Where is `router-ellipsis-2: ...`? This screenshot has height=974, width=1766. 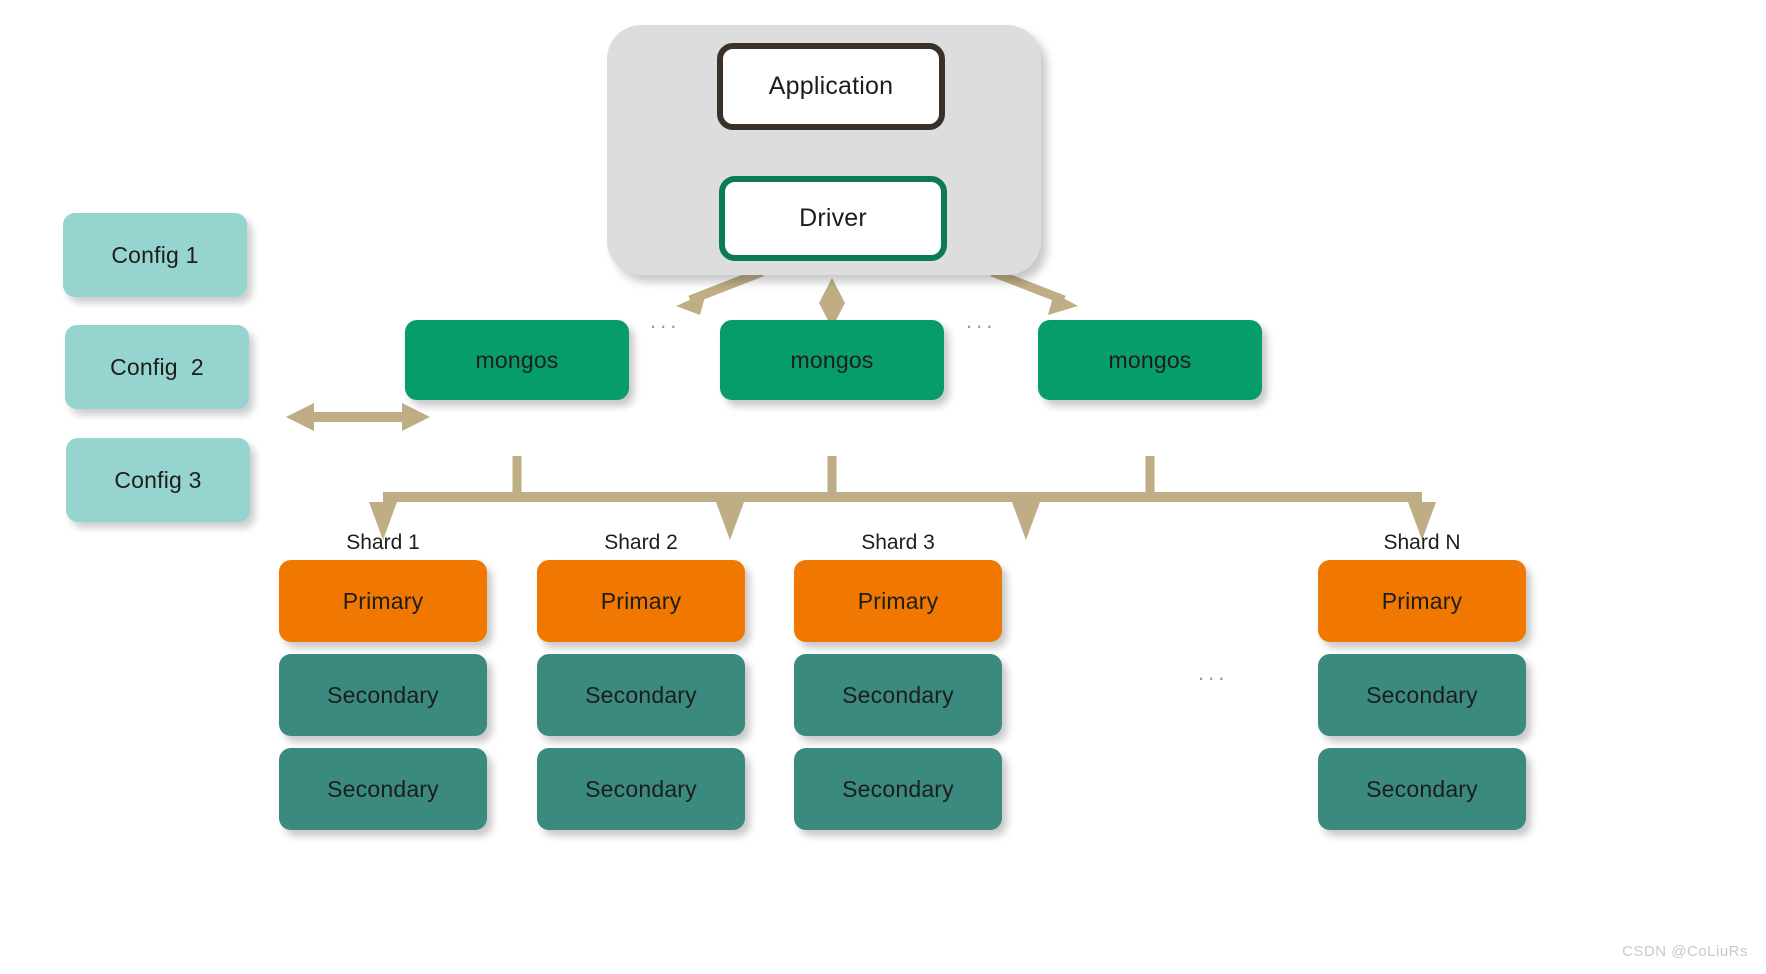
router-ellipsis-2: ... is located at coordinates (981, 320).